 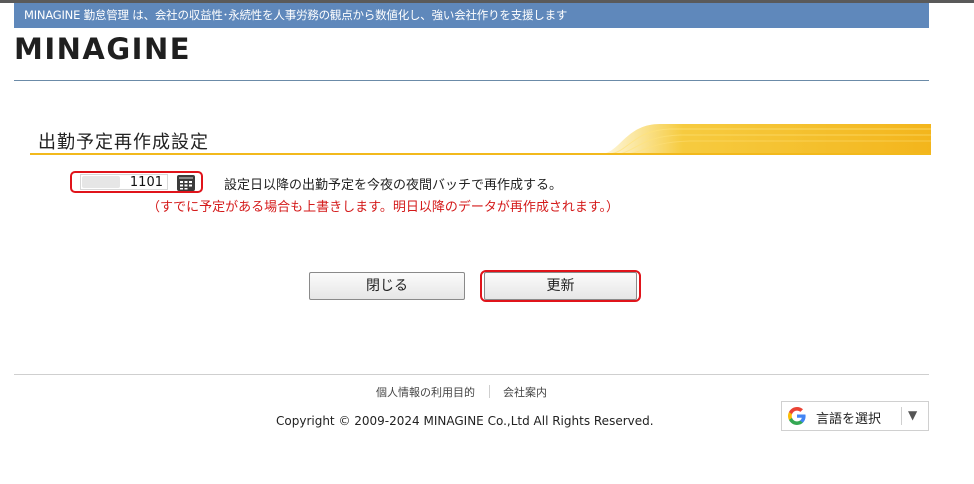 What do you see at coordinates (146, 182) in the screenshot?
I see `date-input-value: 1101` at bounding box center [146, 182].